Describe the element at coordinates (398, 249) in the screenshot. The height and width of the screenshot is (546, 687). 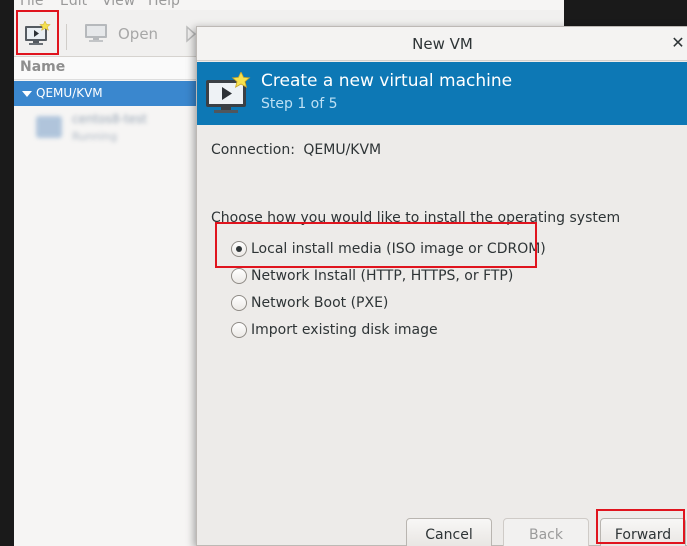
I see `radio-label: Local install media (ISO image or CDROM)` at that location.